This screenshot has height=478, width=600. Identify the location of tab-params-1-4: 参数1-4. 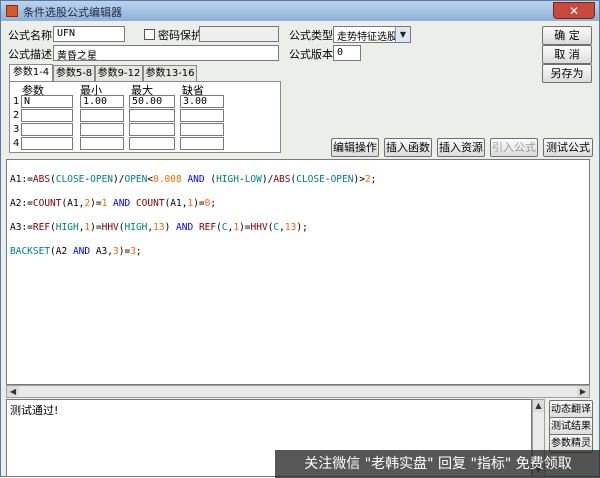
(31, 72).